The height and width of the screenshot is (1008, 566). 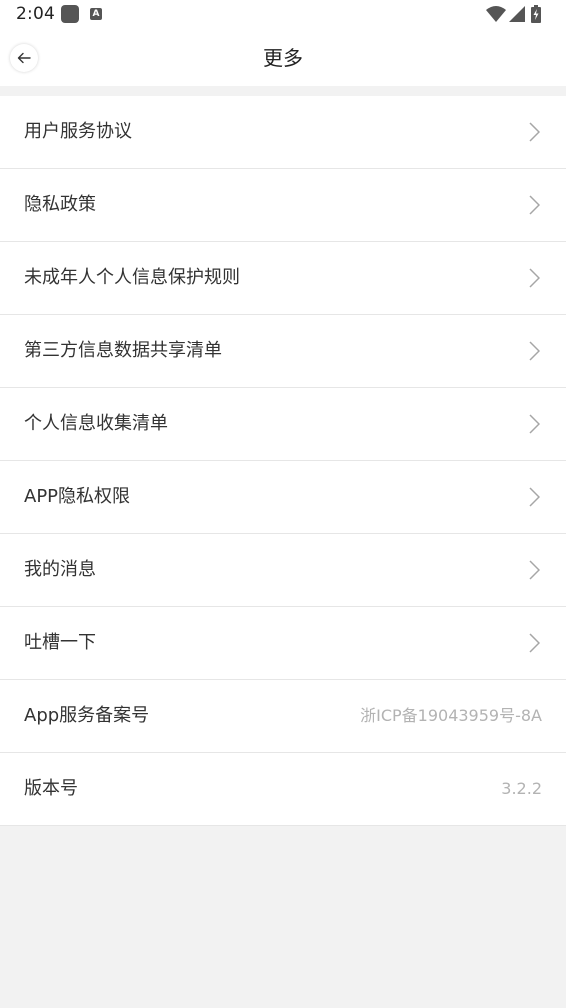 I want to click on menu-item-version: 版本号 3.2.2, so click(x=283, y=789).